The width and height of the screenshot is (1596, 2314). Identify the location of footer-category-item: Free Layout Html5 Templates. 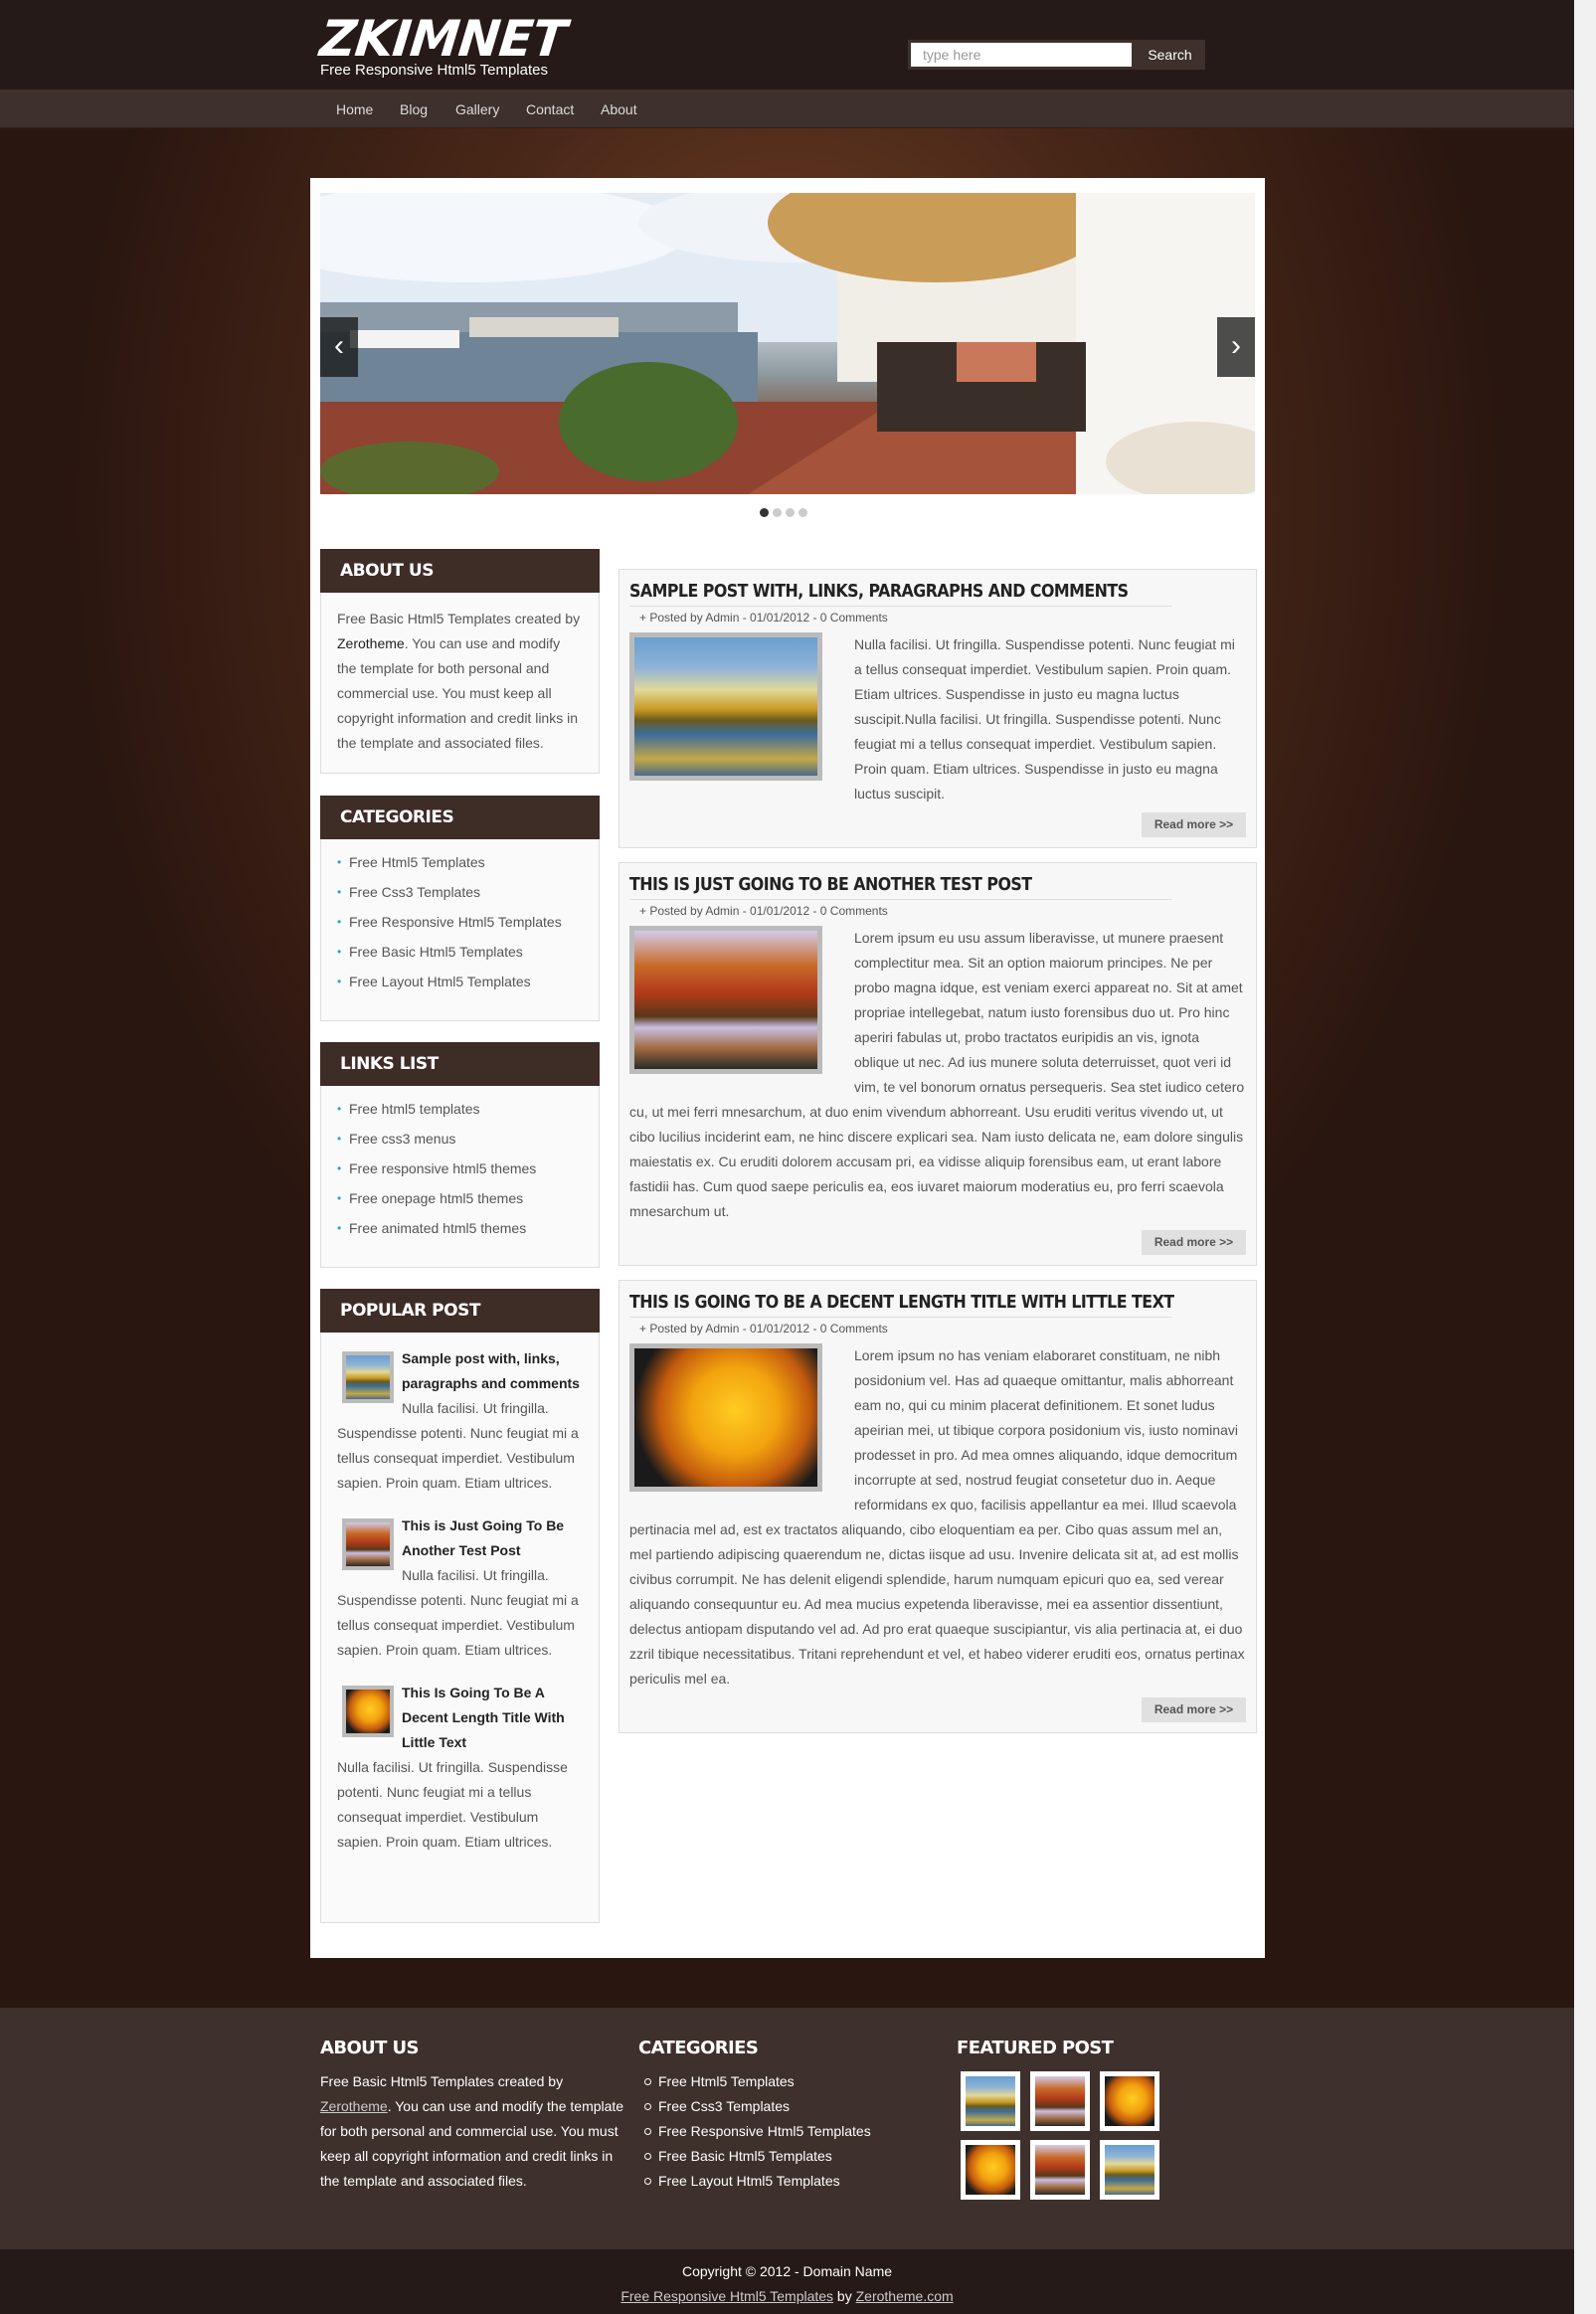
(755, 2181).